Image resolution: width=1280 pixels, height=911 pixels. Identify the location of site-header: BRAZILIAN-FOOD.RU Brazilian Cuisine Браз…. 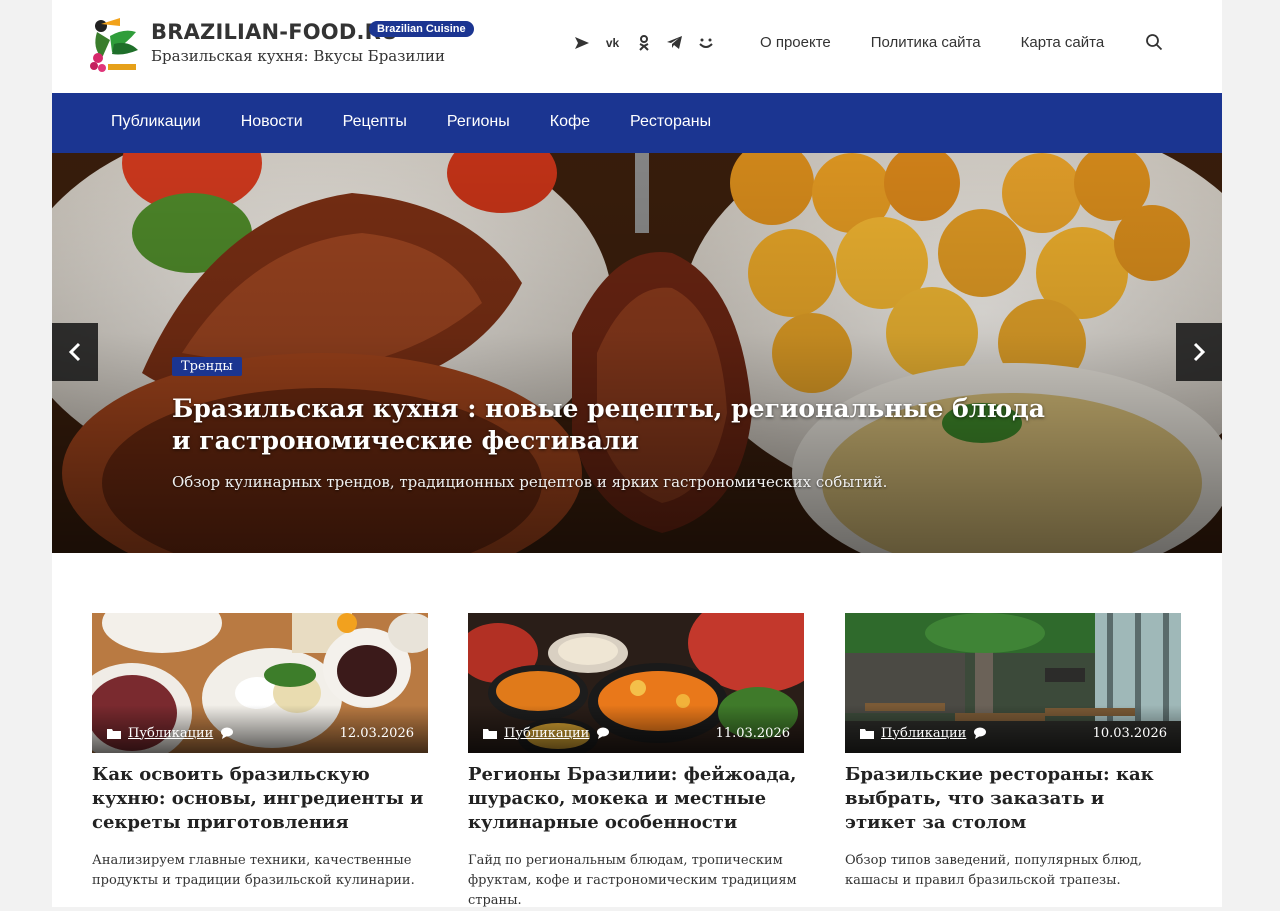
(637, 46).